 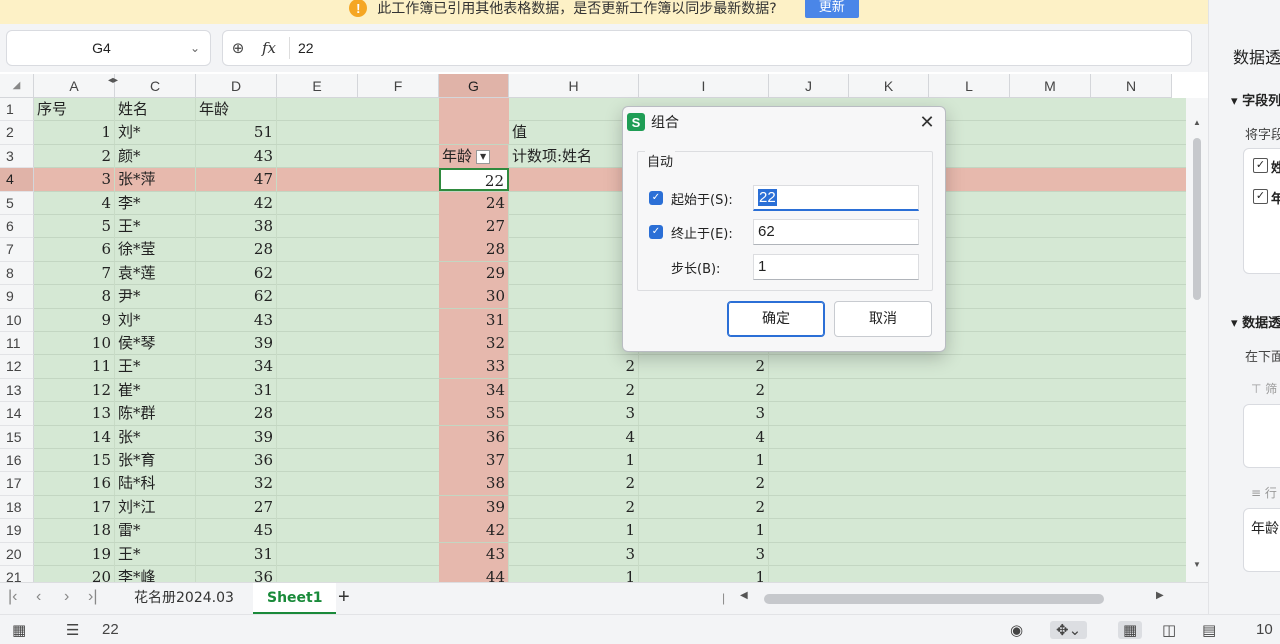 I want to click on row-header: 3, so click(x=17, y=156).